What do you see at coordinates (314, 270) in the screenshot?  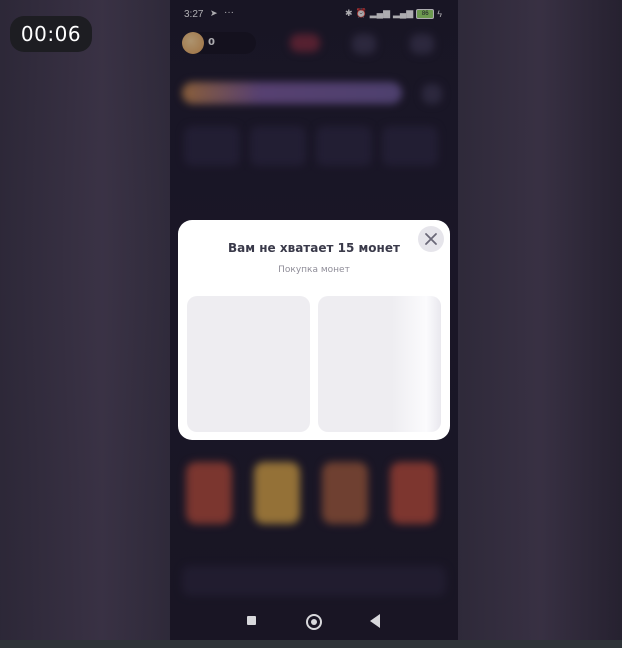 I see `dialog-subtitle: Покупка монет` at bounding box center [314, 270].